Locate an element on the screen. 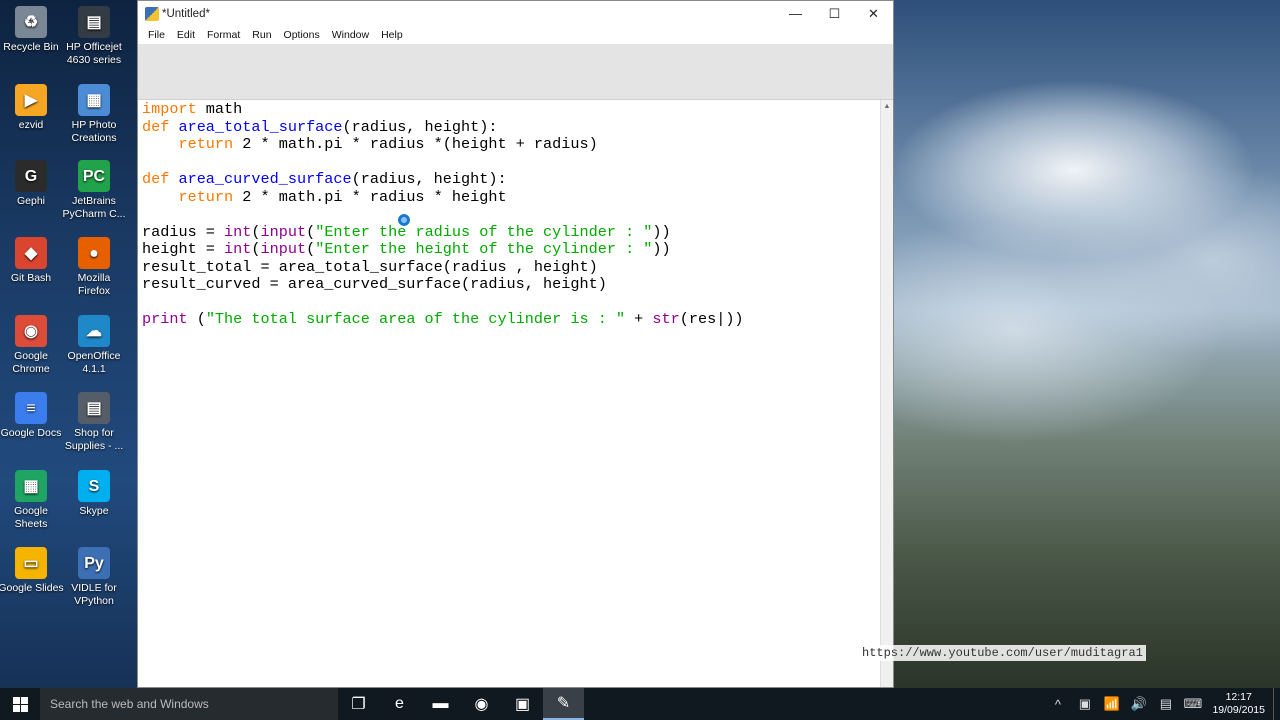 Image resolution: width=1280 pixels, height=720 pixels. desktop-icon-label: VIDLE for VPython is located at coordinates (94, 594).